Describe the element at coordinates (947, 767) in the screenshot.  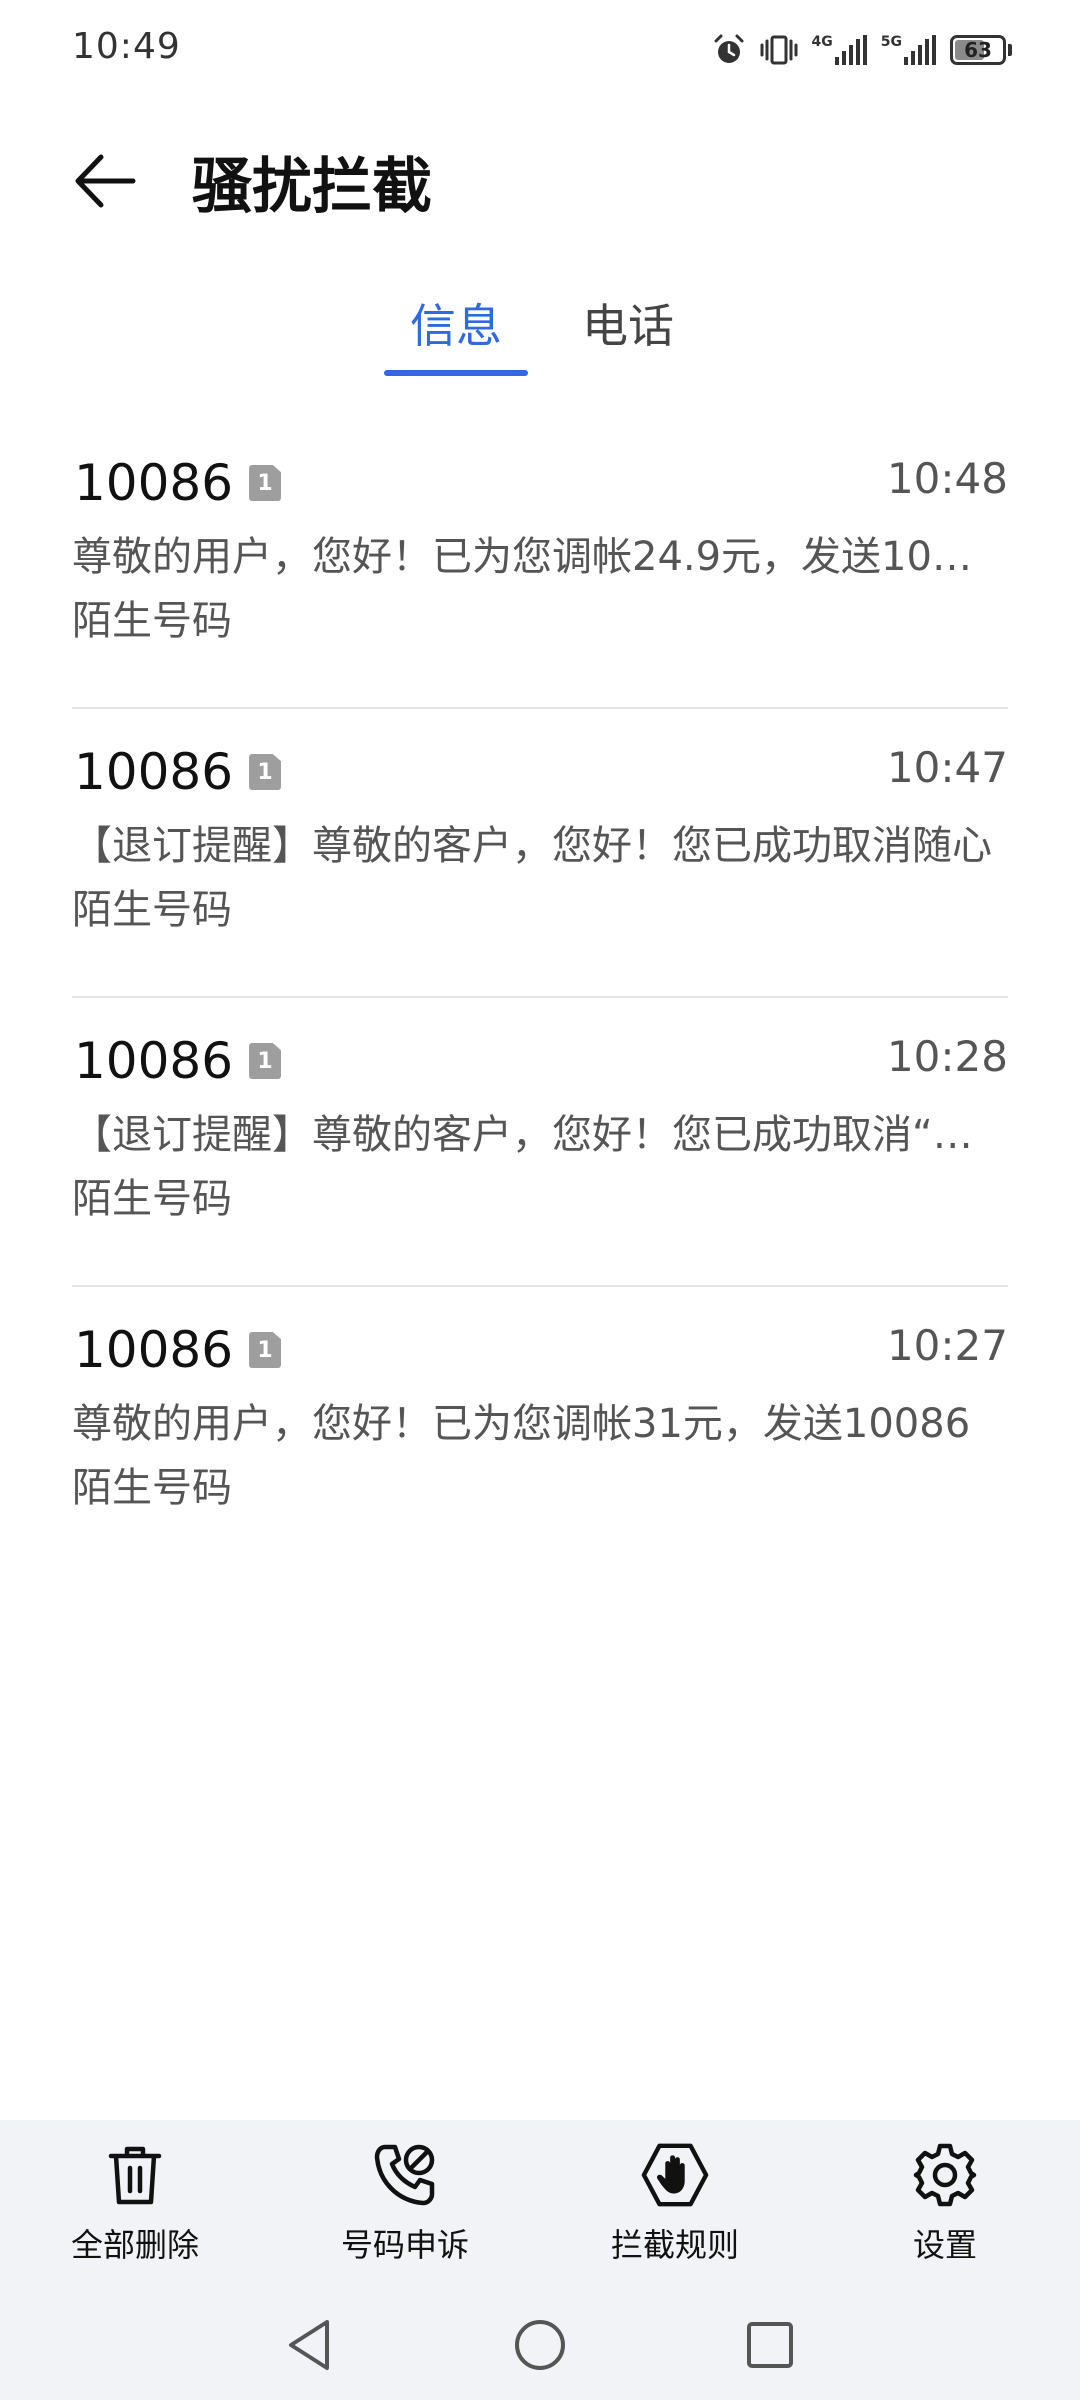
I see `message-time: 10:47` at that location.